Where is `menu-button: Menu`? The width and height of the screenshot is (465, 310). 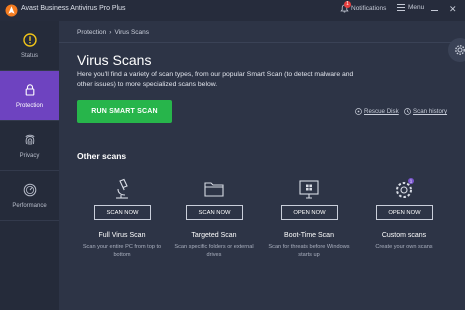
menu-button: Menu is located at coordinates (410, 7).